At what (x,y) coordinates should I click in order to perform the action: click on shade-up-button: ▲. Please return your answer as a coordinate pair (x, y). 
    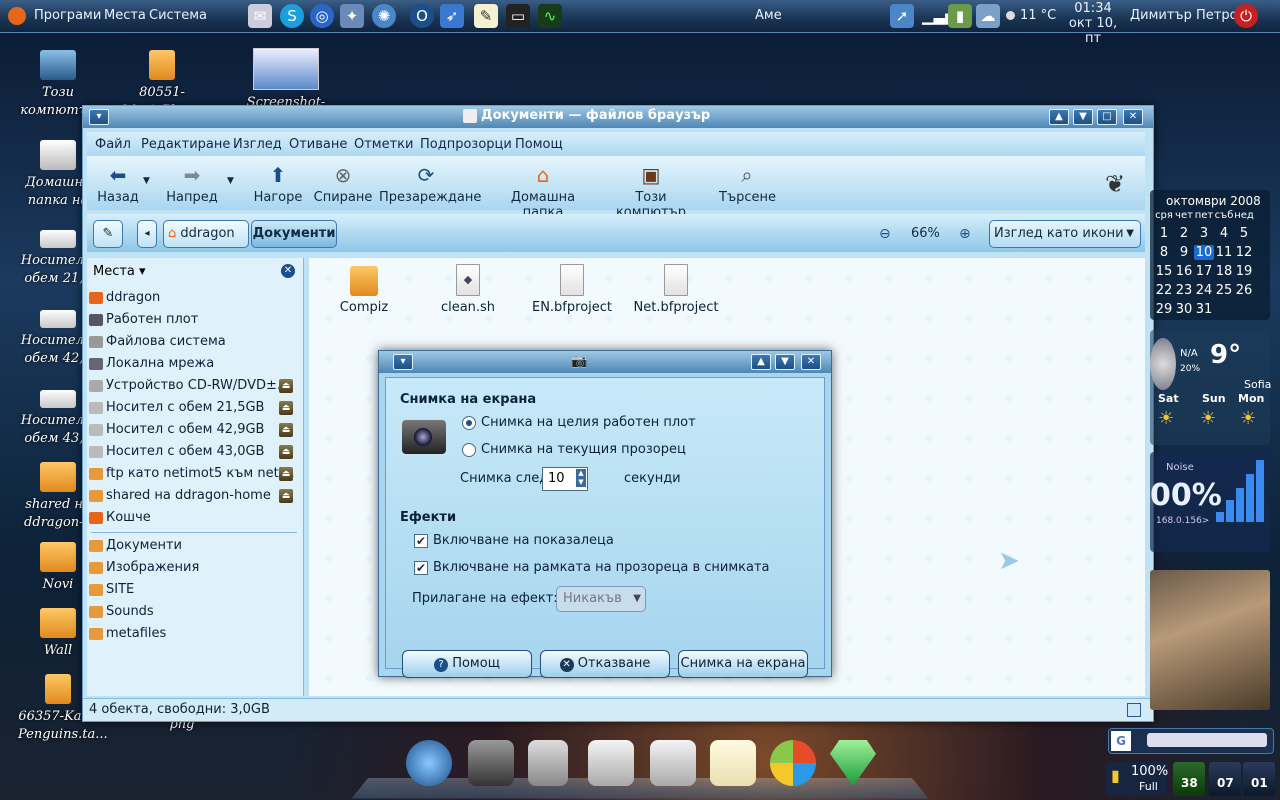
    Looking at the image, I should click on (1059, 117).